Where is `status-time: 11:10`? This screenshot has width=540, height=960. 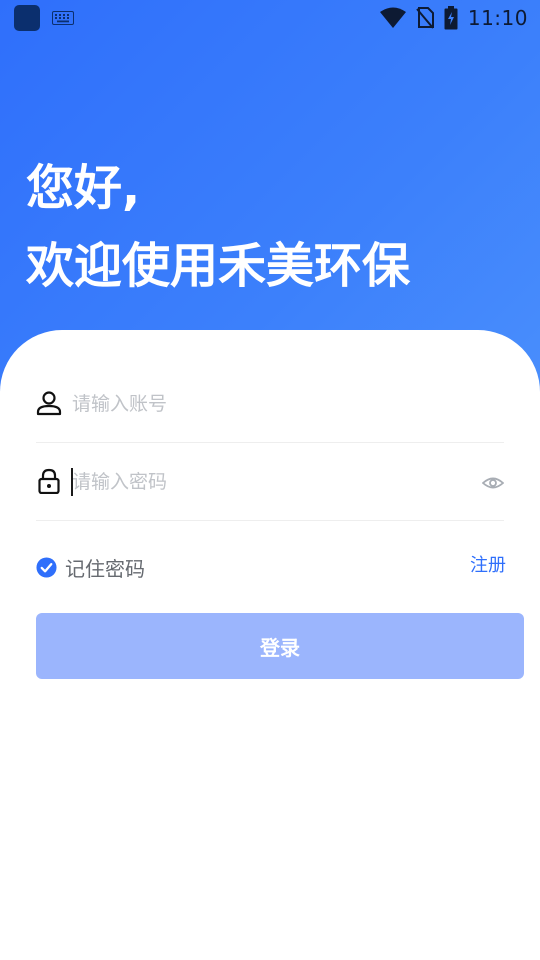 status-time: 11:10 is located at coordinates (497, 18).